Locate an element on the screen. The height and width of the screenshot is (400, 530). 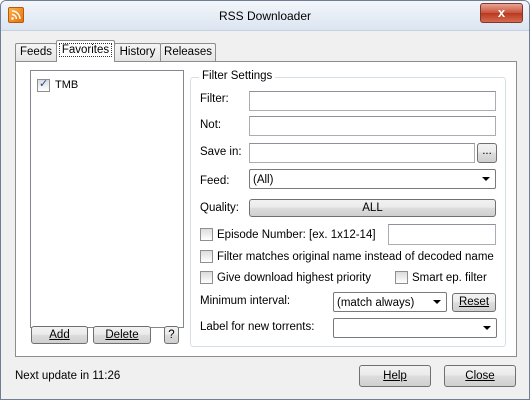
feed-select-value: (All) is located at coordinates (263, 180).